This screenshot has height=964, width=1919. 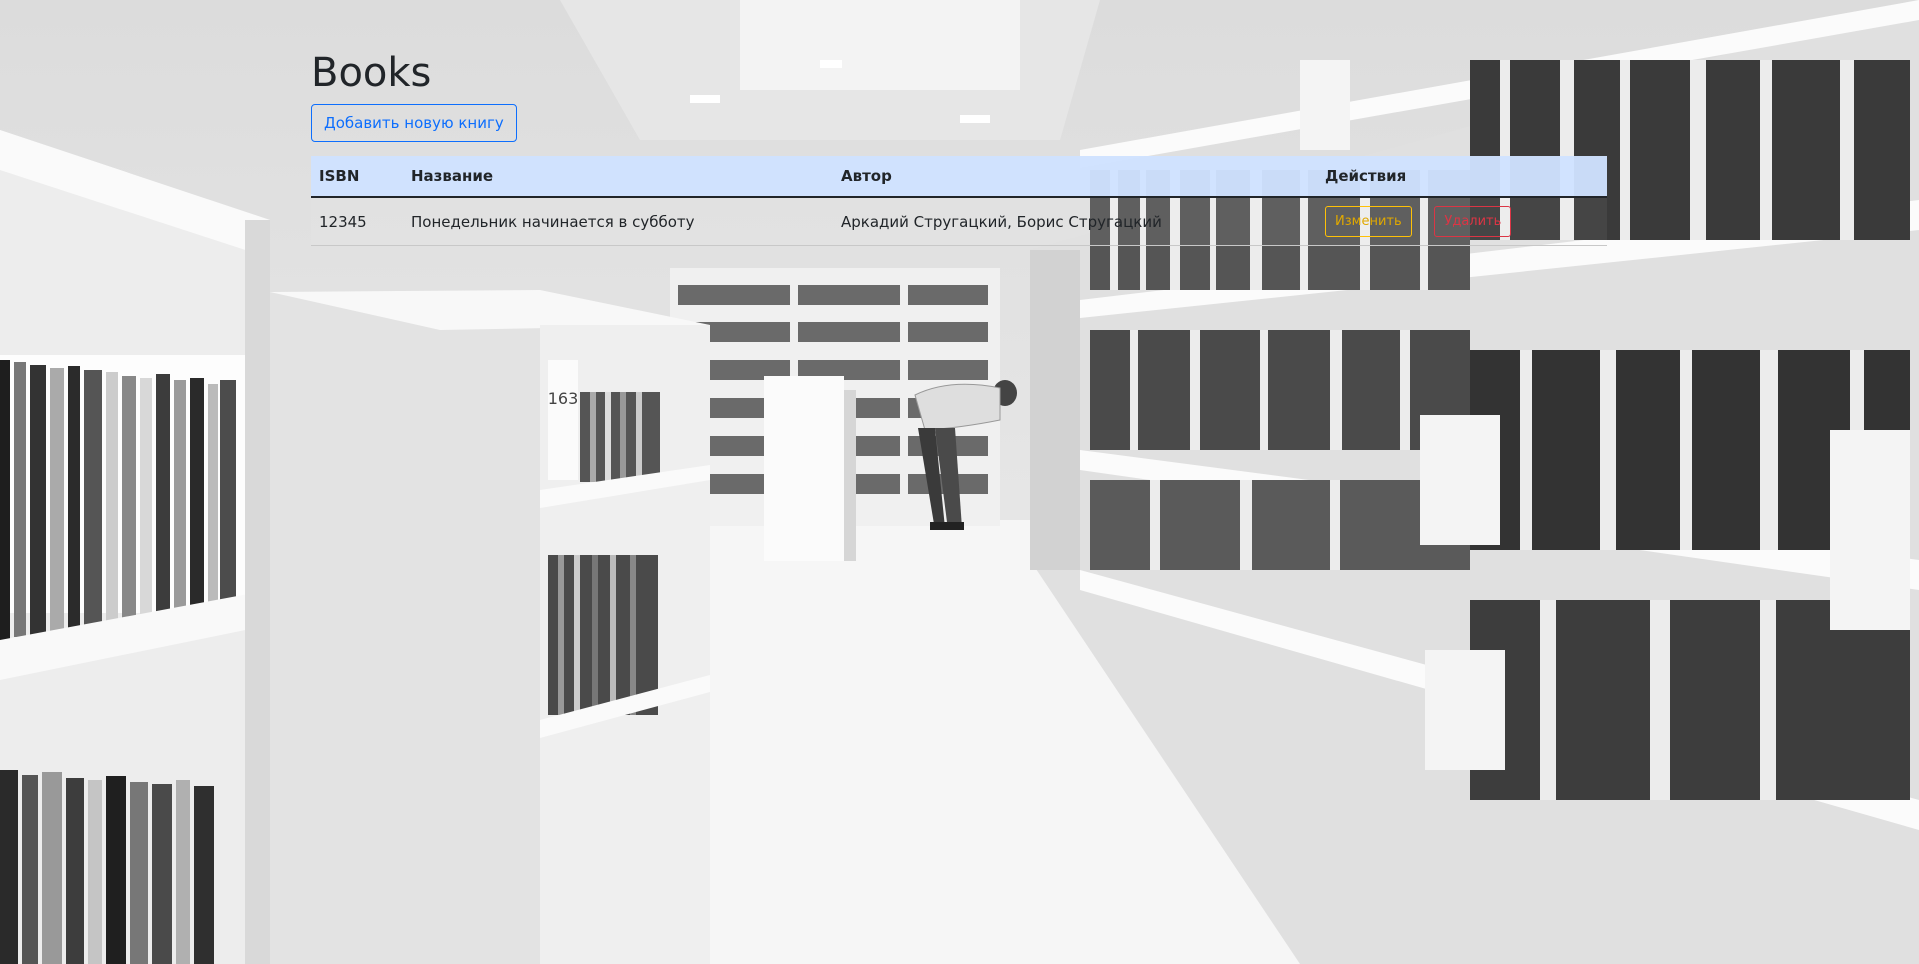 What do you see at coordinates (1368, 221) in the screenshot?
I see `edit-button: Изменить` at bounding box center [1368, 221].